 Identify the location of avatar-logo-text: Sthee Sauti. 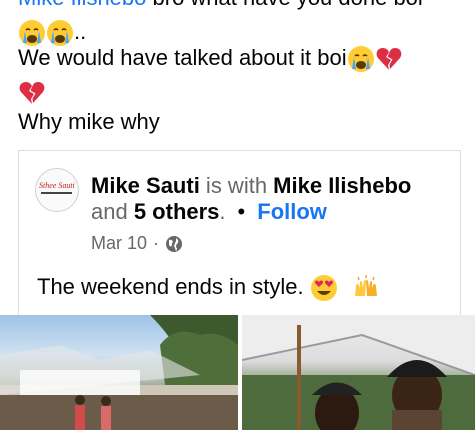
(57, 185).